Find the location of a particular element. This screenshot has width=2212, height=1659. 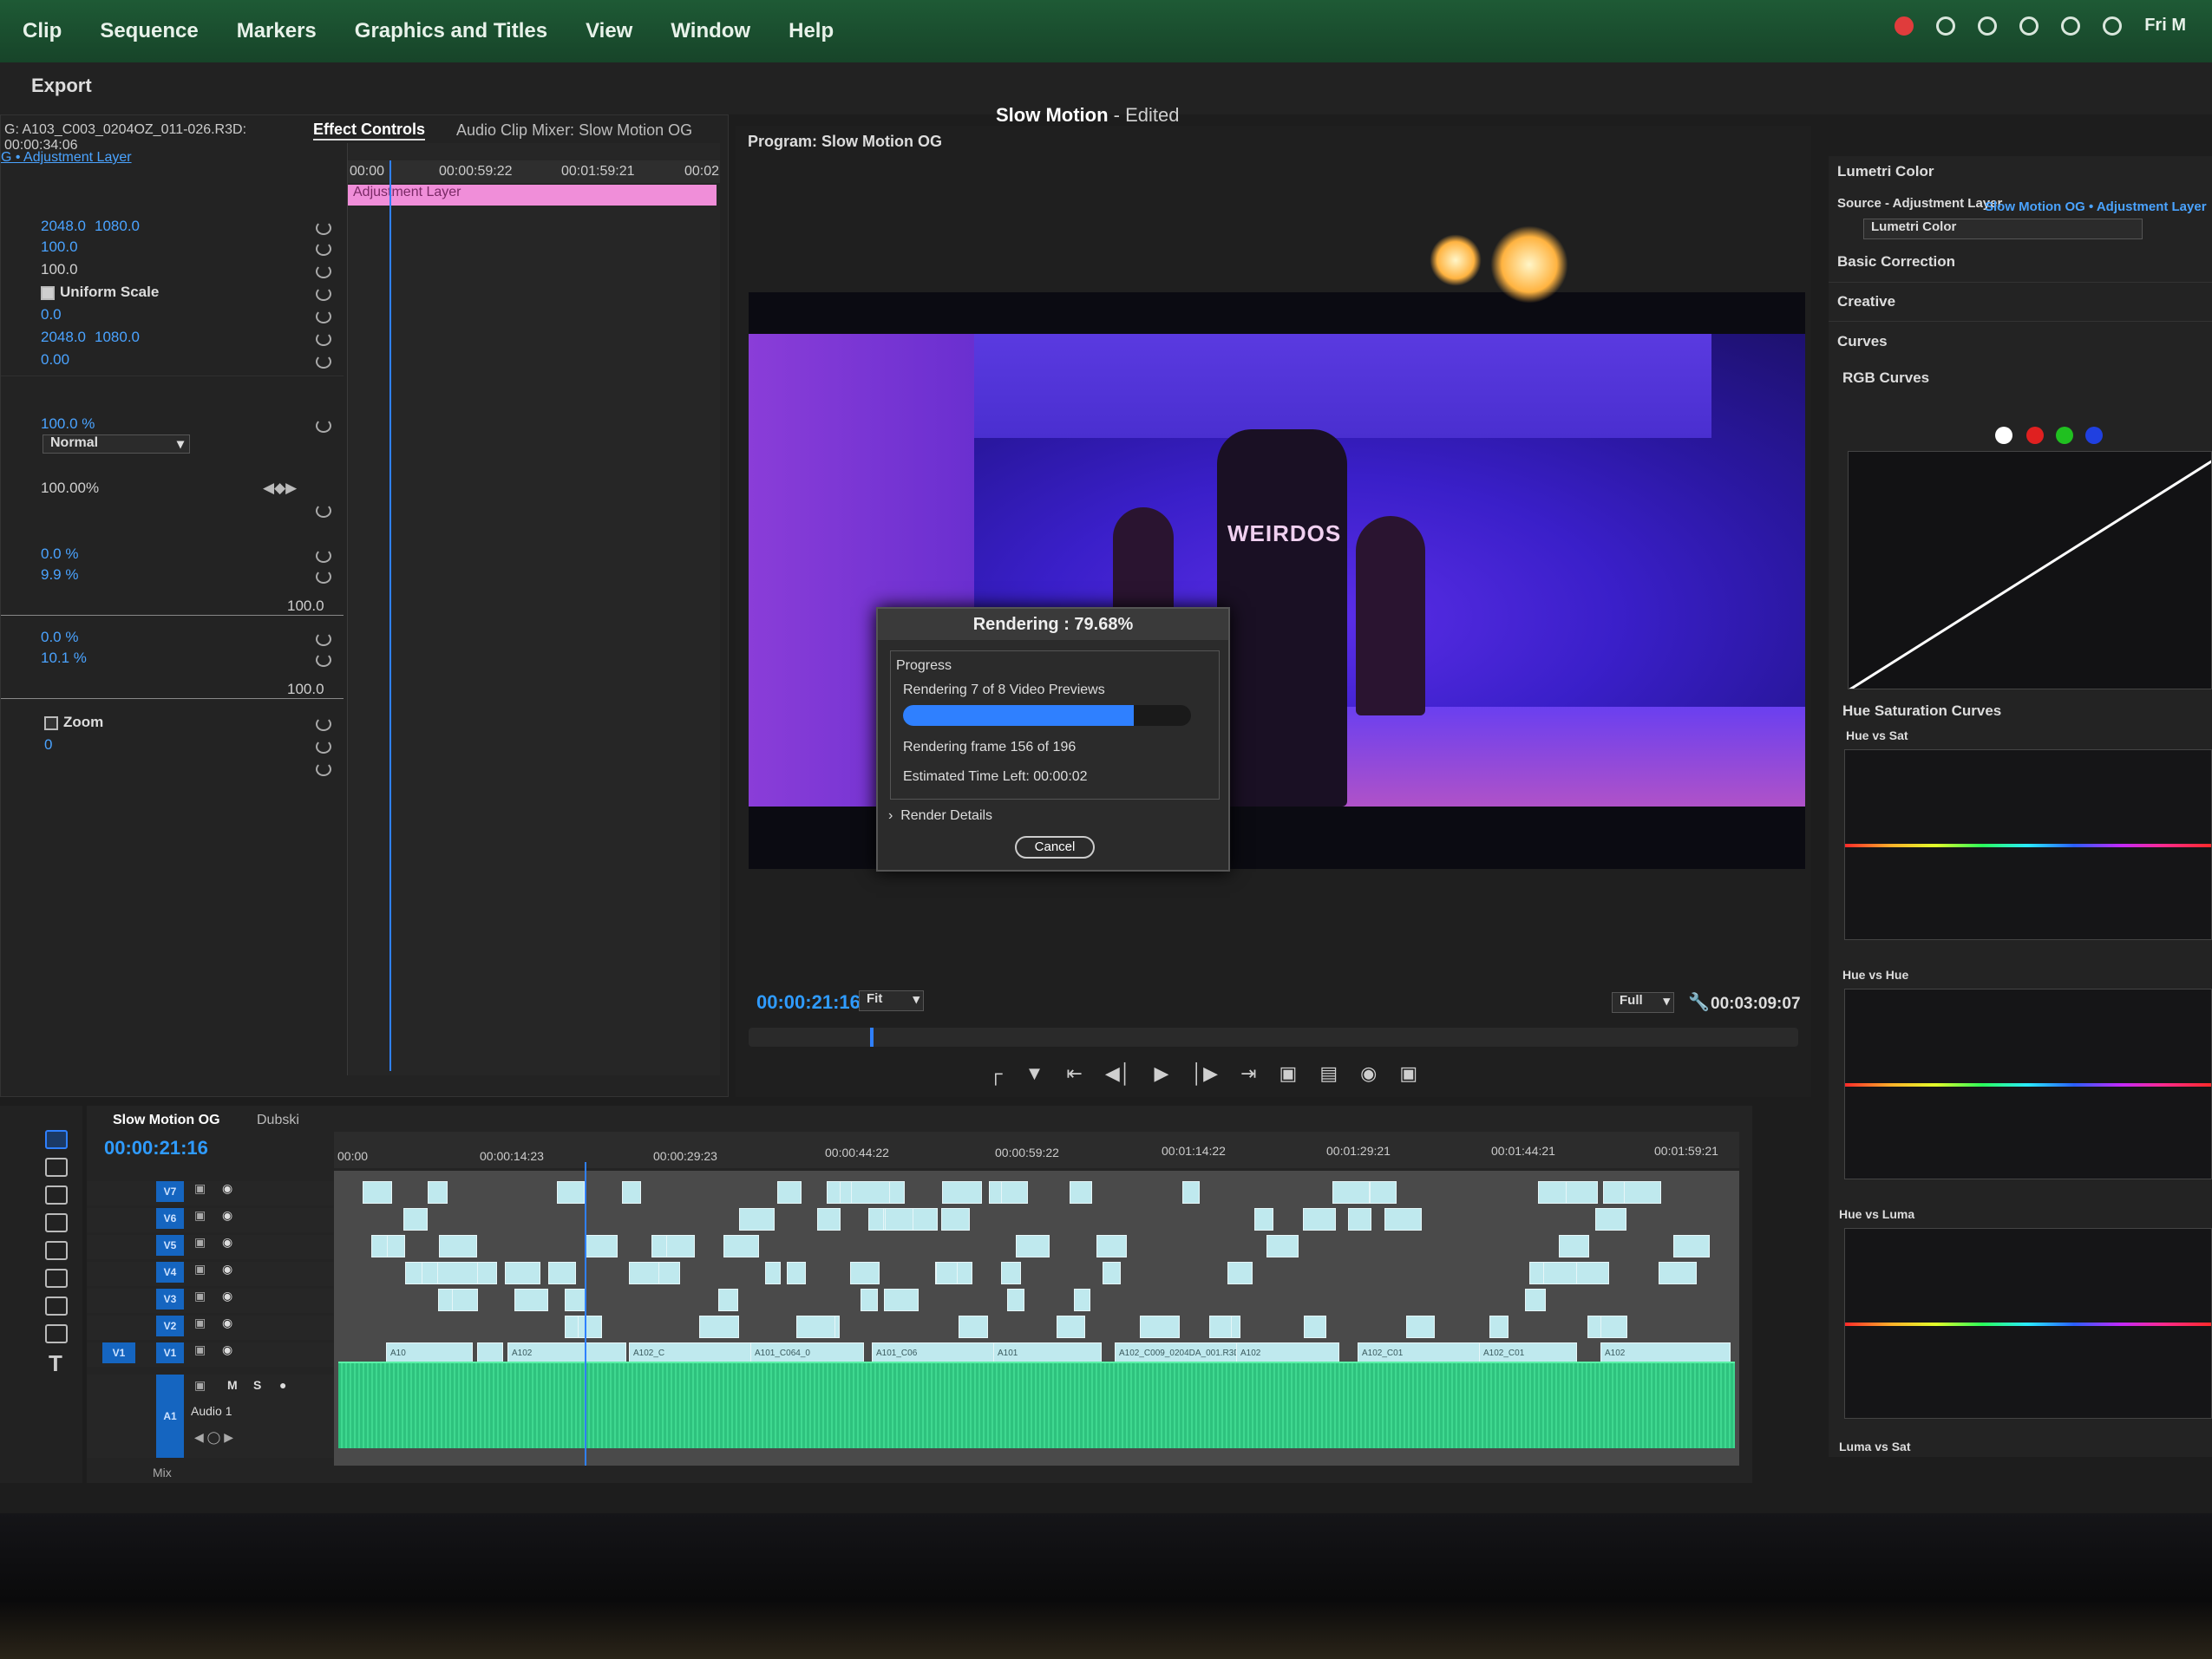

fx-select: Lumetri Color is located at coordinates (2003, 229).